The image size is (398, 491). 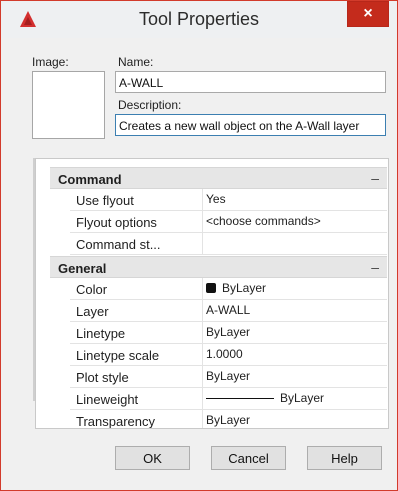 I want to click on property-row-transparency: Transparency ByLayer, so click(x=228, y=419).